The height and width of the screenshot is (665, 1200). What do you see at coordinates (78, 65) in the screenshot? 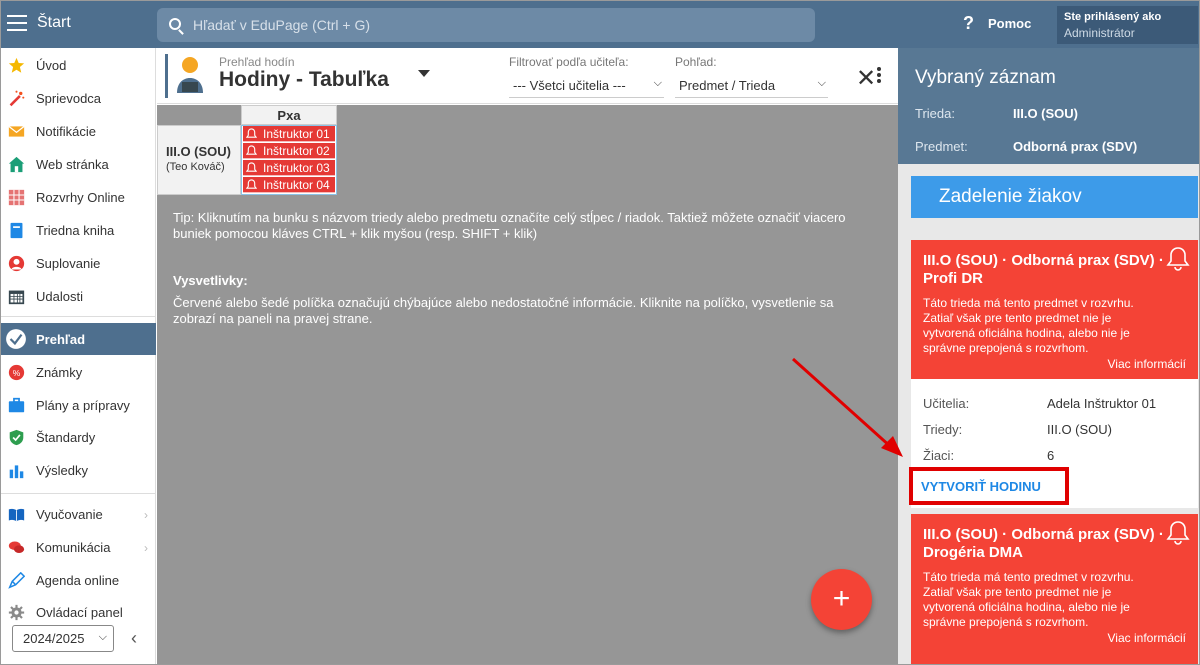
I see `sidebar-item-uvod: Úvod` at bounding box center [78, 65].